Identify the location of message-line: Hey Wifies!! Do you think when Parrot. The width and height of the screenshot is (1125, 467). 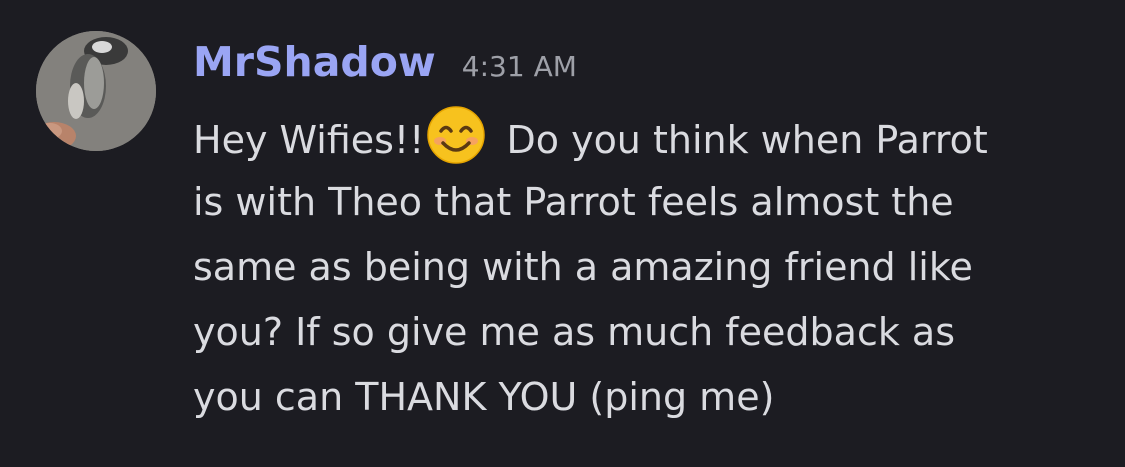
(643, 137).